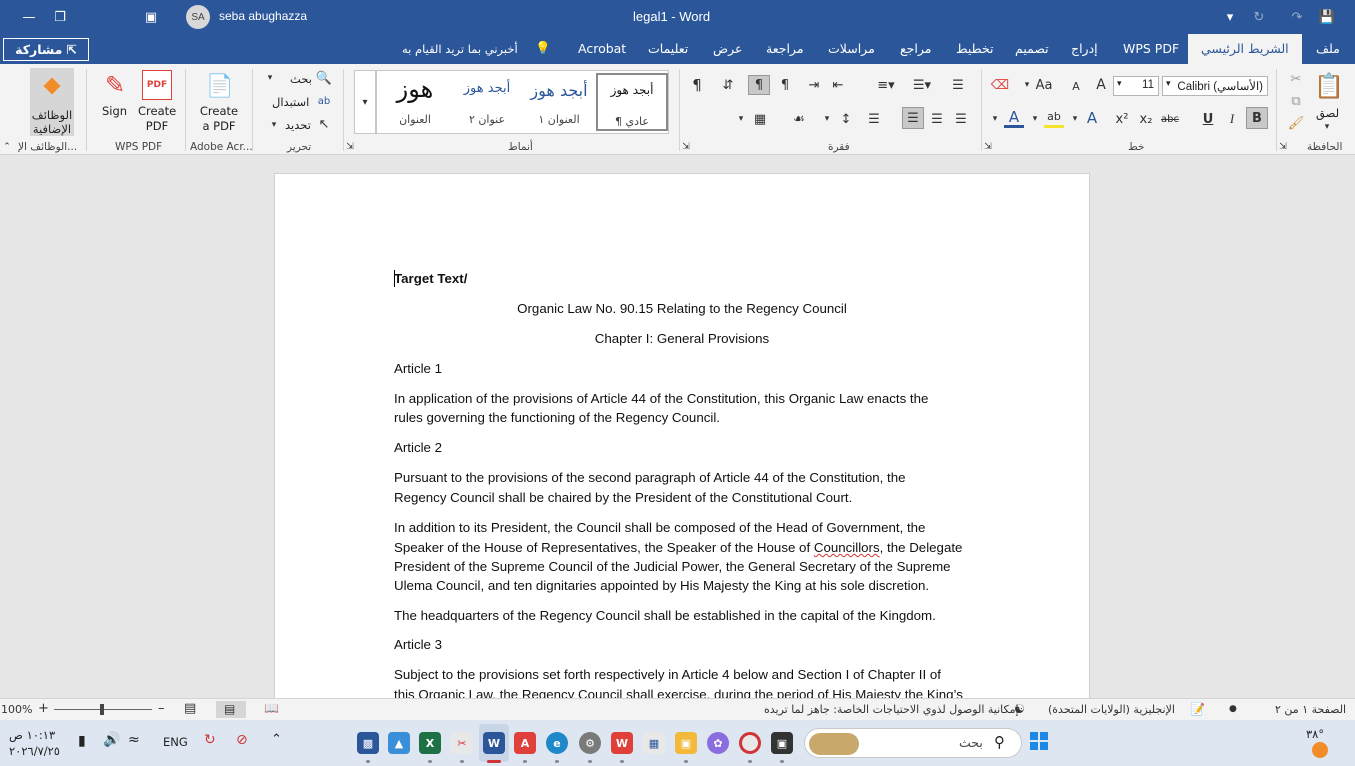  What do you see at coordinates (134, 740) in the screenshot?
I see `wifi-icon: ≈` at bounding box center [134, 740].